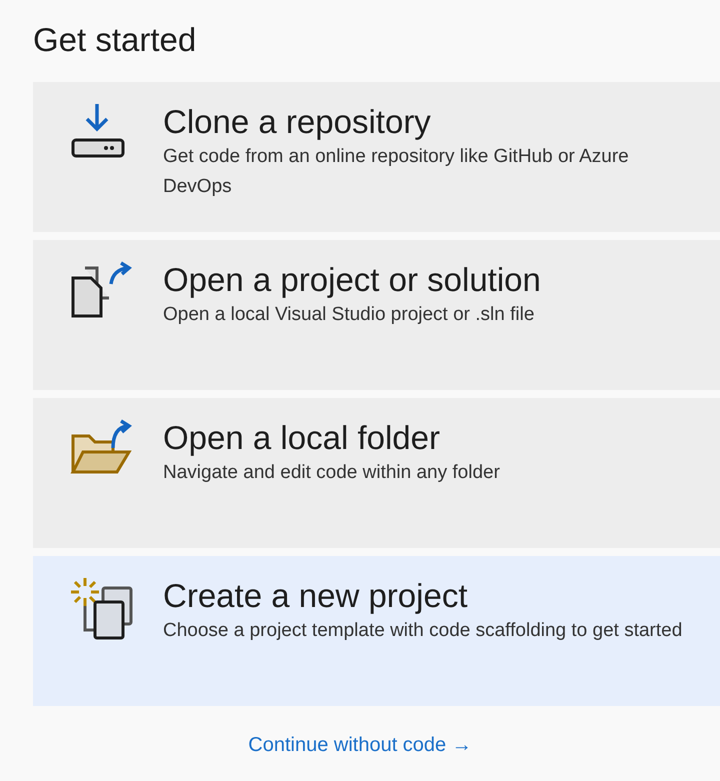 The width and height of the screenshot is (720, 781). What do you see at coordinates (102, 608) in the screenshot?
I see `new-project-icon` at bounding box center [102, 608].